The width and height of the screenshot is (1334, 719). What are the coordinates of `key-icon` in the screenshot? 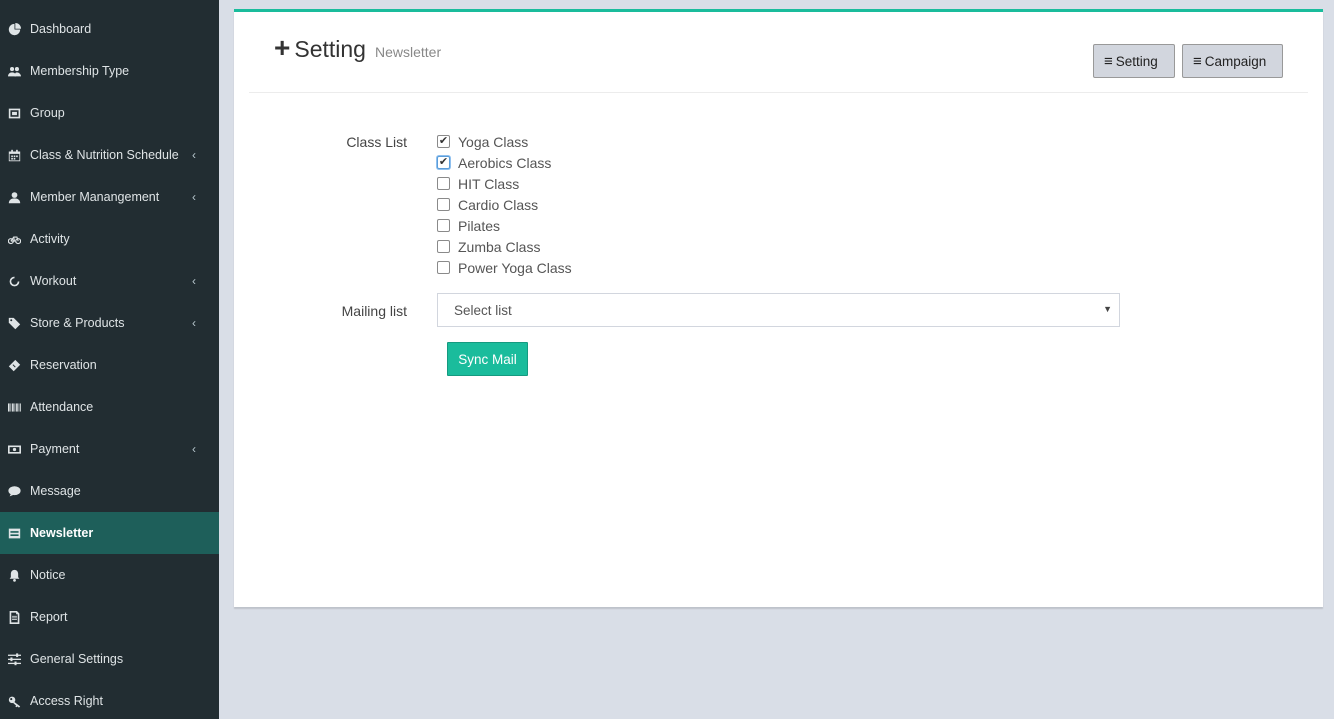 It's located at (14, 701).